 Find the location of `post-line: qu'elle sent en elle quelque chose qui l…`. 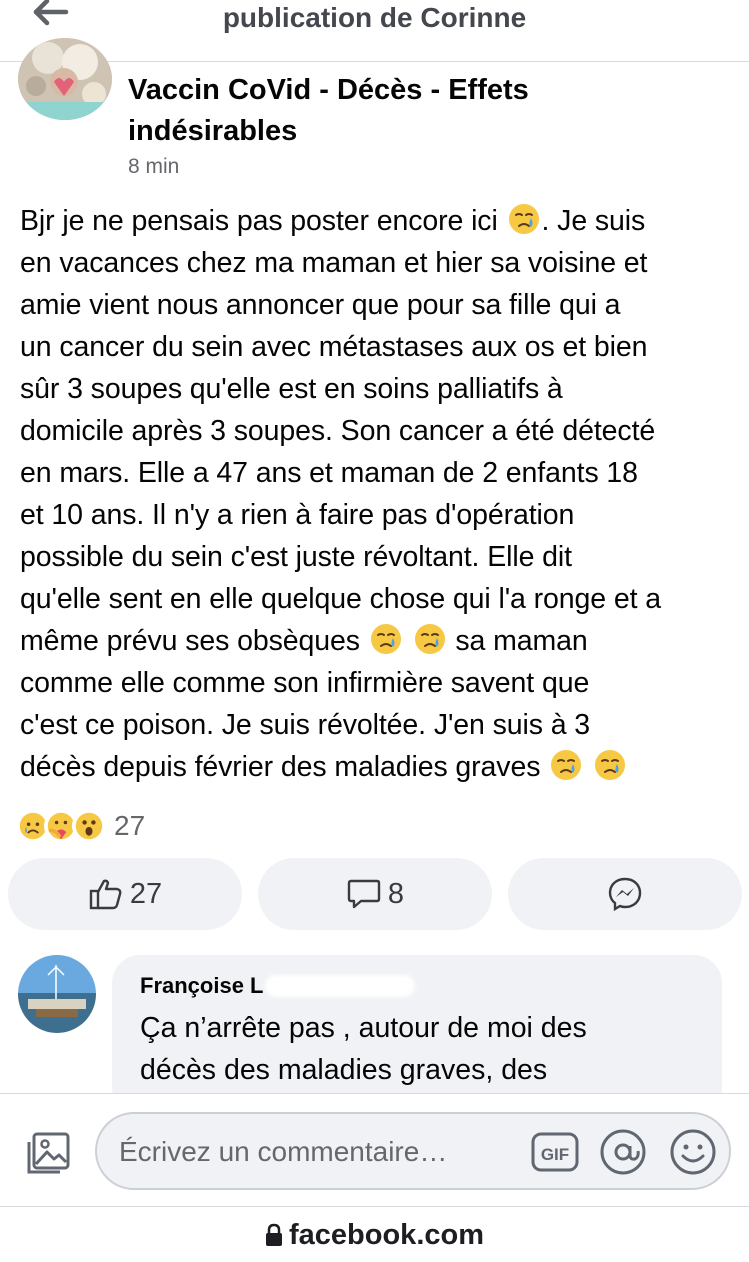

post-line: qu'elle sent en elle quelque chose qui l… is located at coordinates (340, 599).